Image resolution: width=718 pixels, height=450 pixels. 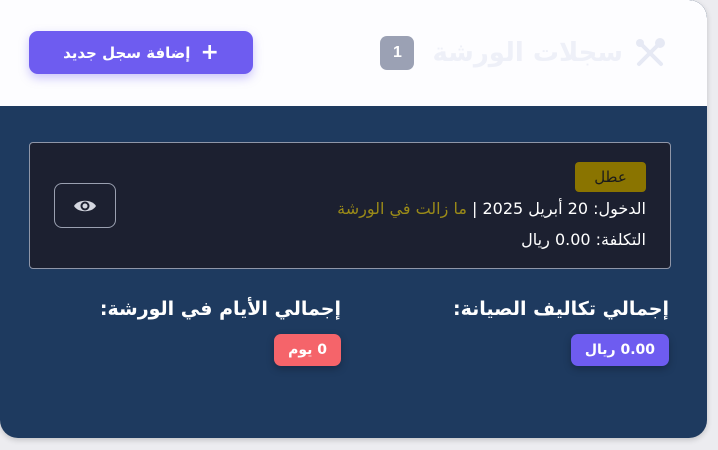 I want to click on total-costs-badge: 0.00 ريال, so click(x=619, y=350).